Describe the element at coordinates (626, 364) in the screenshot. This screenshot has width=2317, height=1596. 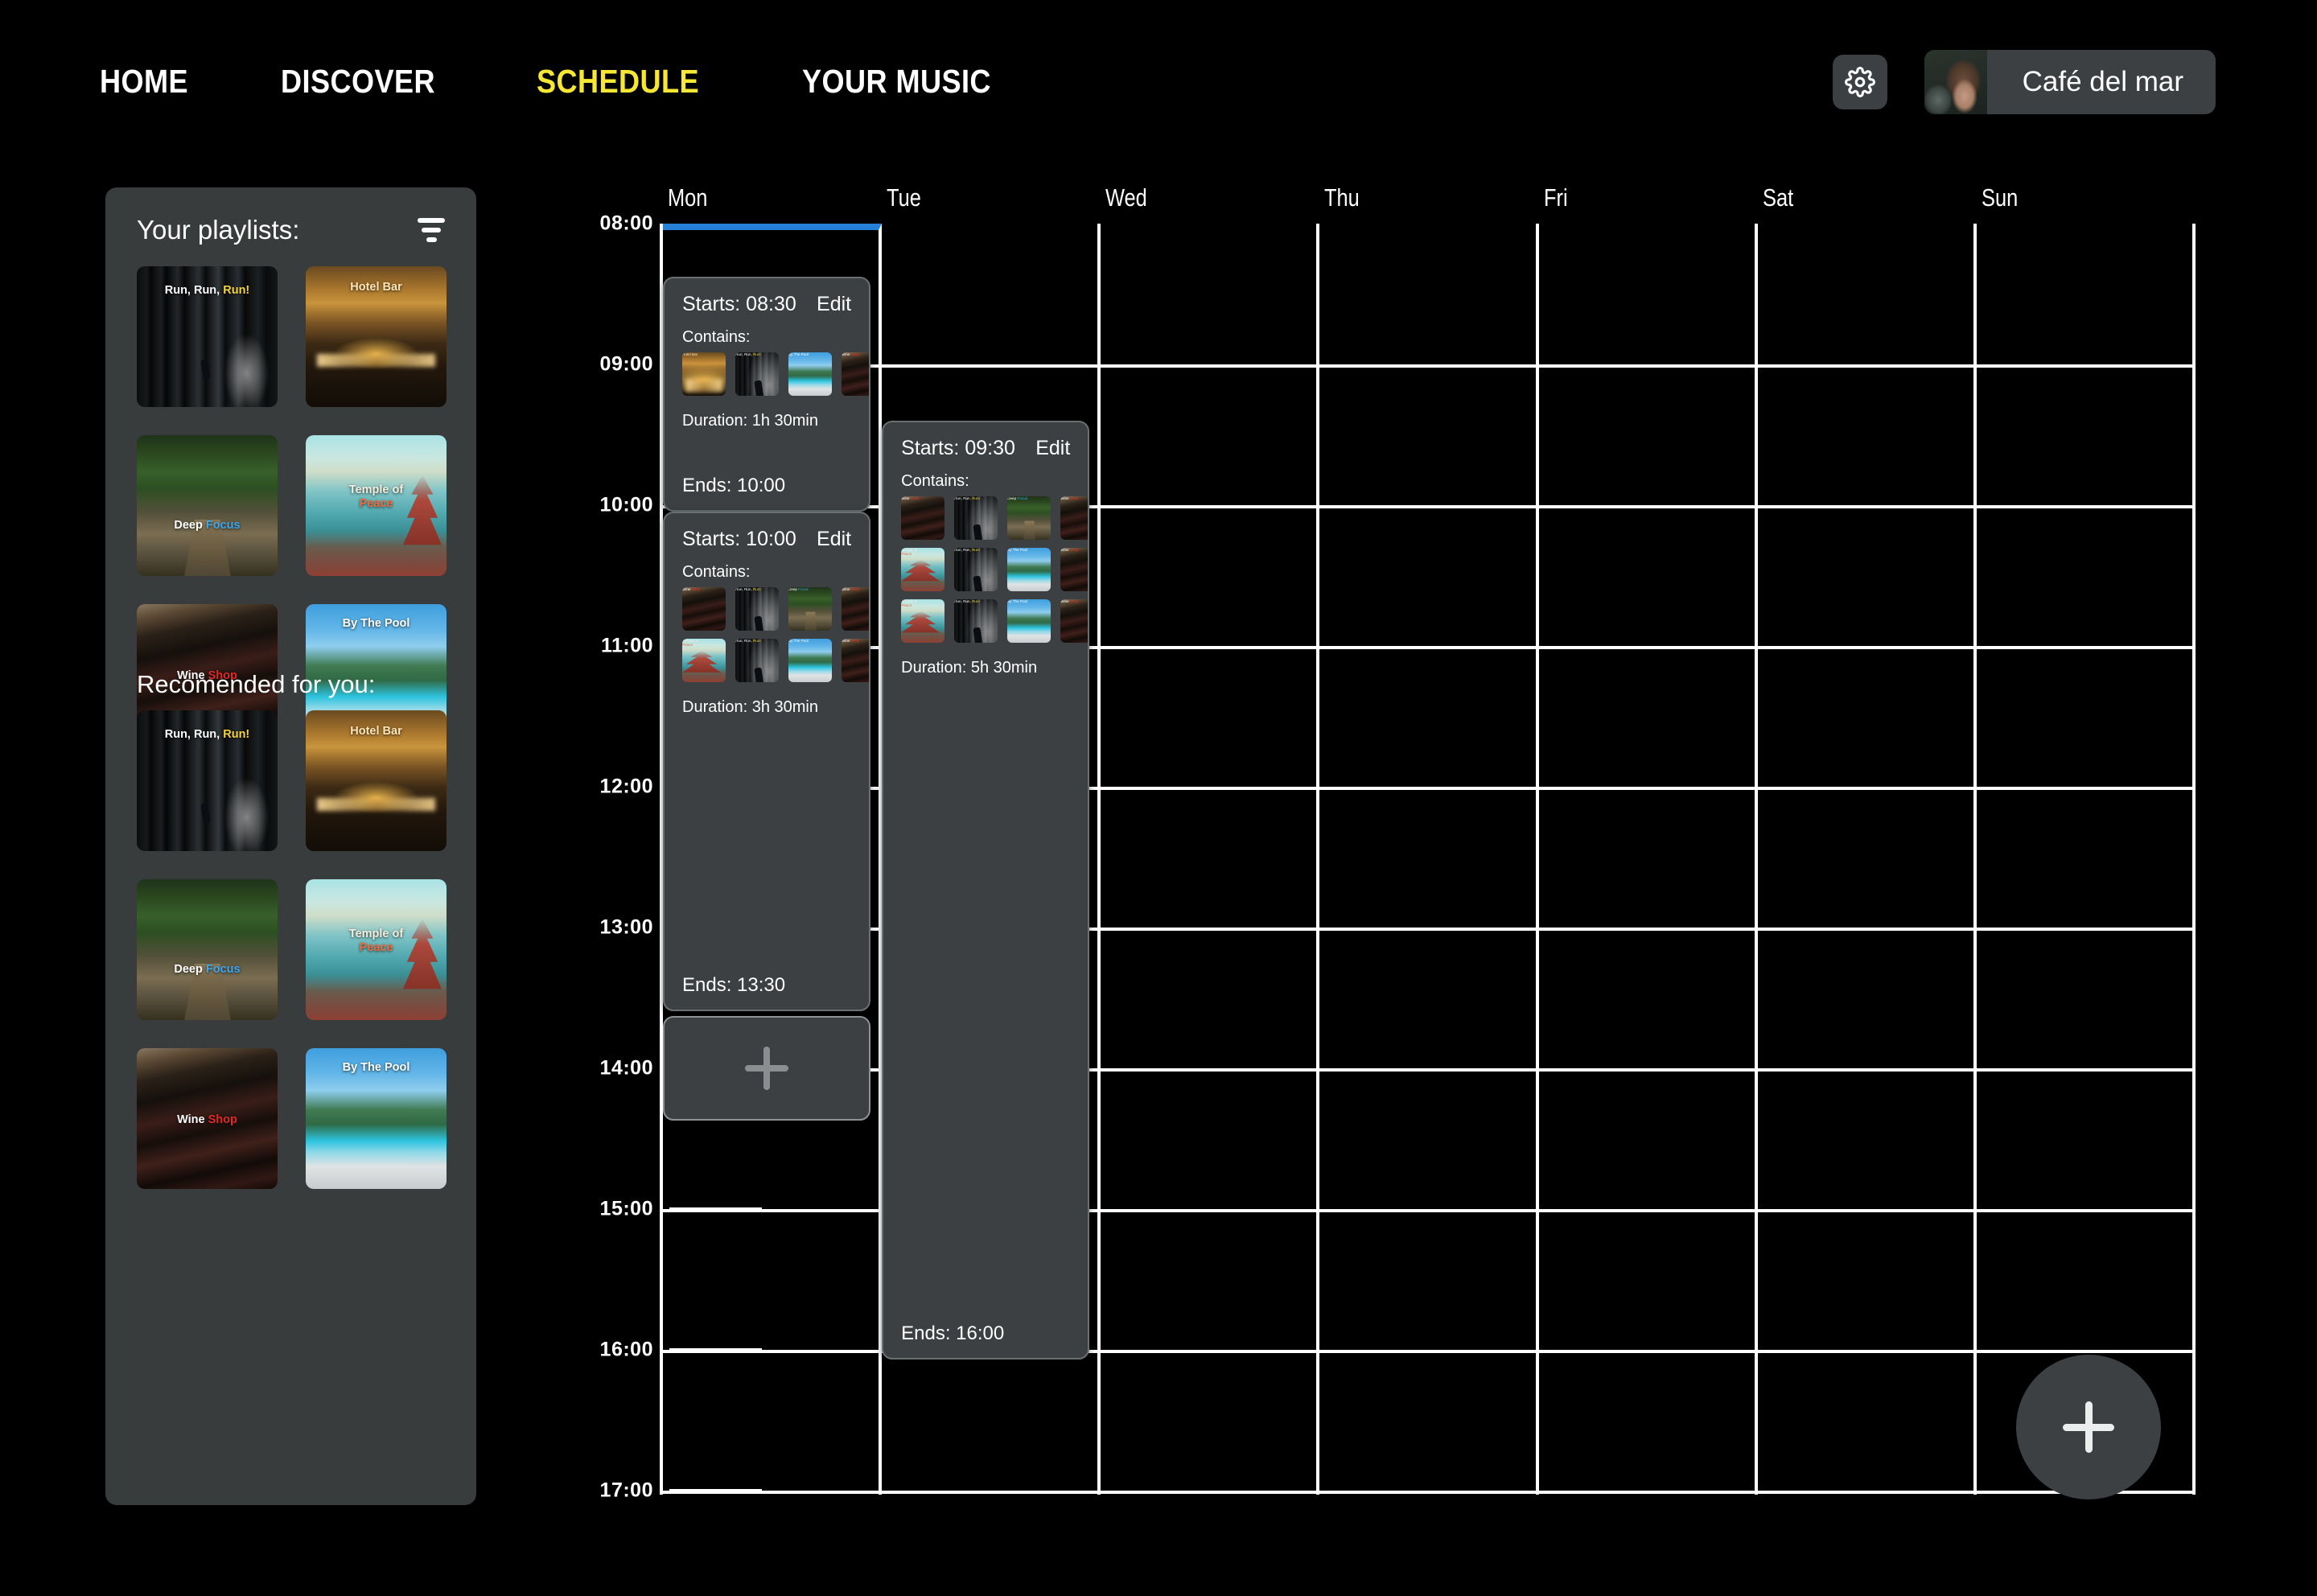
I see `time-label: 09:00` at that location.